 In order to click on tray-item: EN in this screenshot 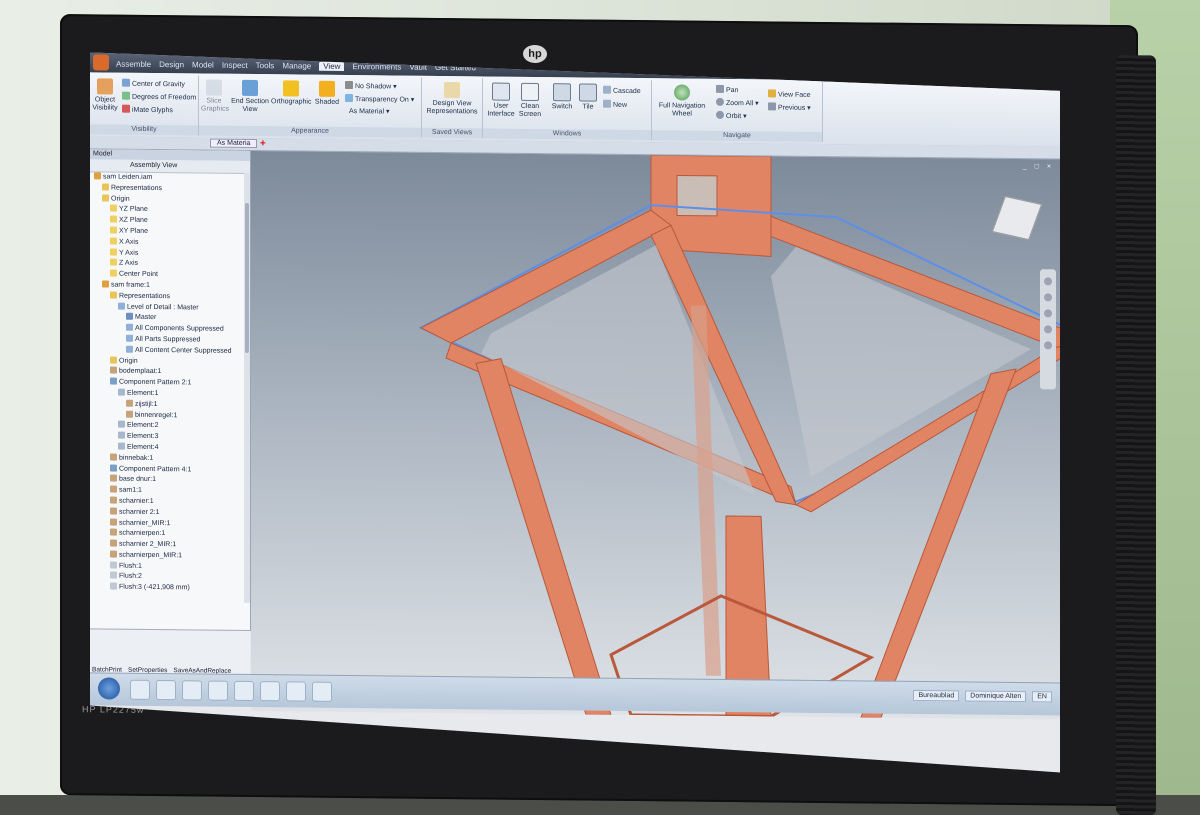, I will do `click(1042, 696)`.